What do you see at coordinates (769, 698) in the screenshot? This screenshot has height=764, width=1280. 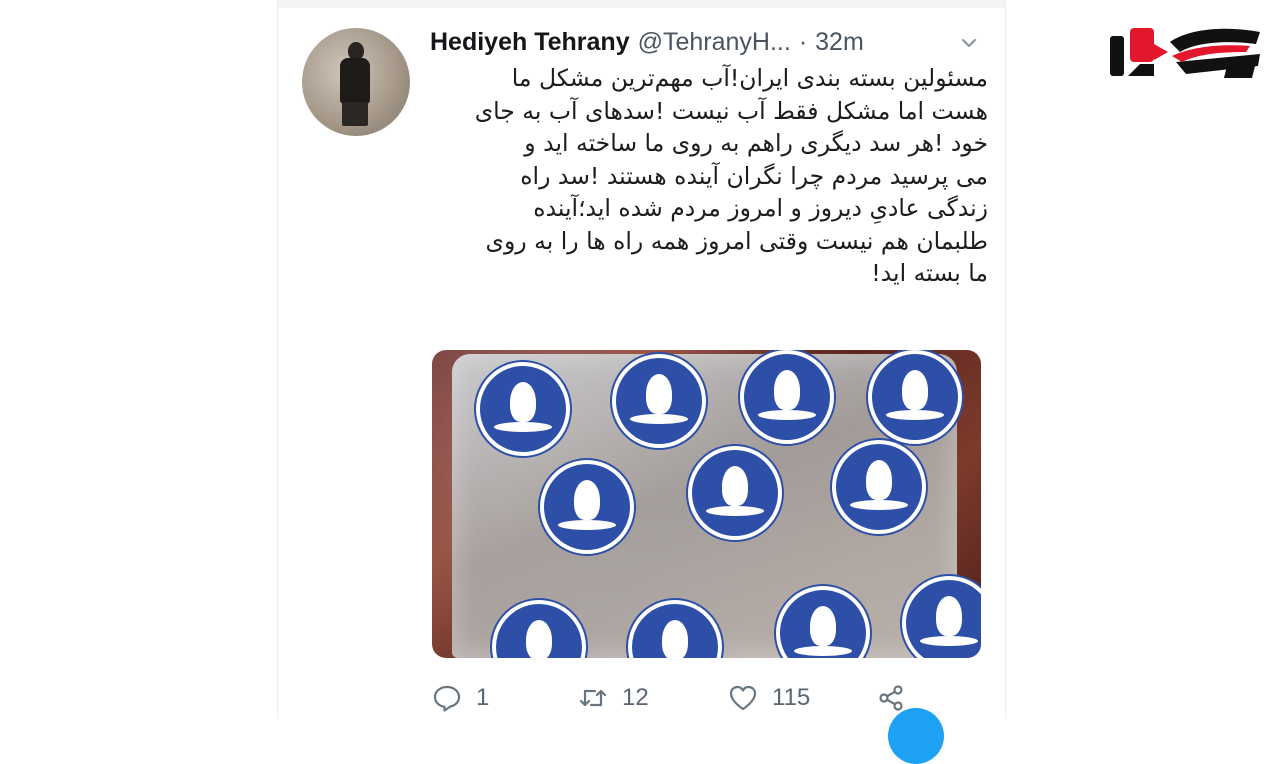 I see `like-button: 115` at bounding box center [769, 698].